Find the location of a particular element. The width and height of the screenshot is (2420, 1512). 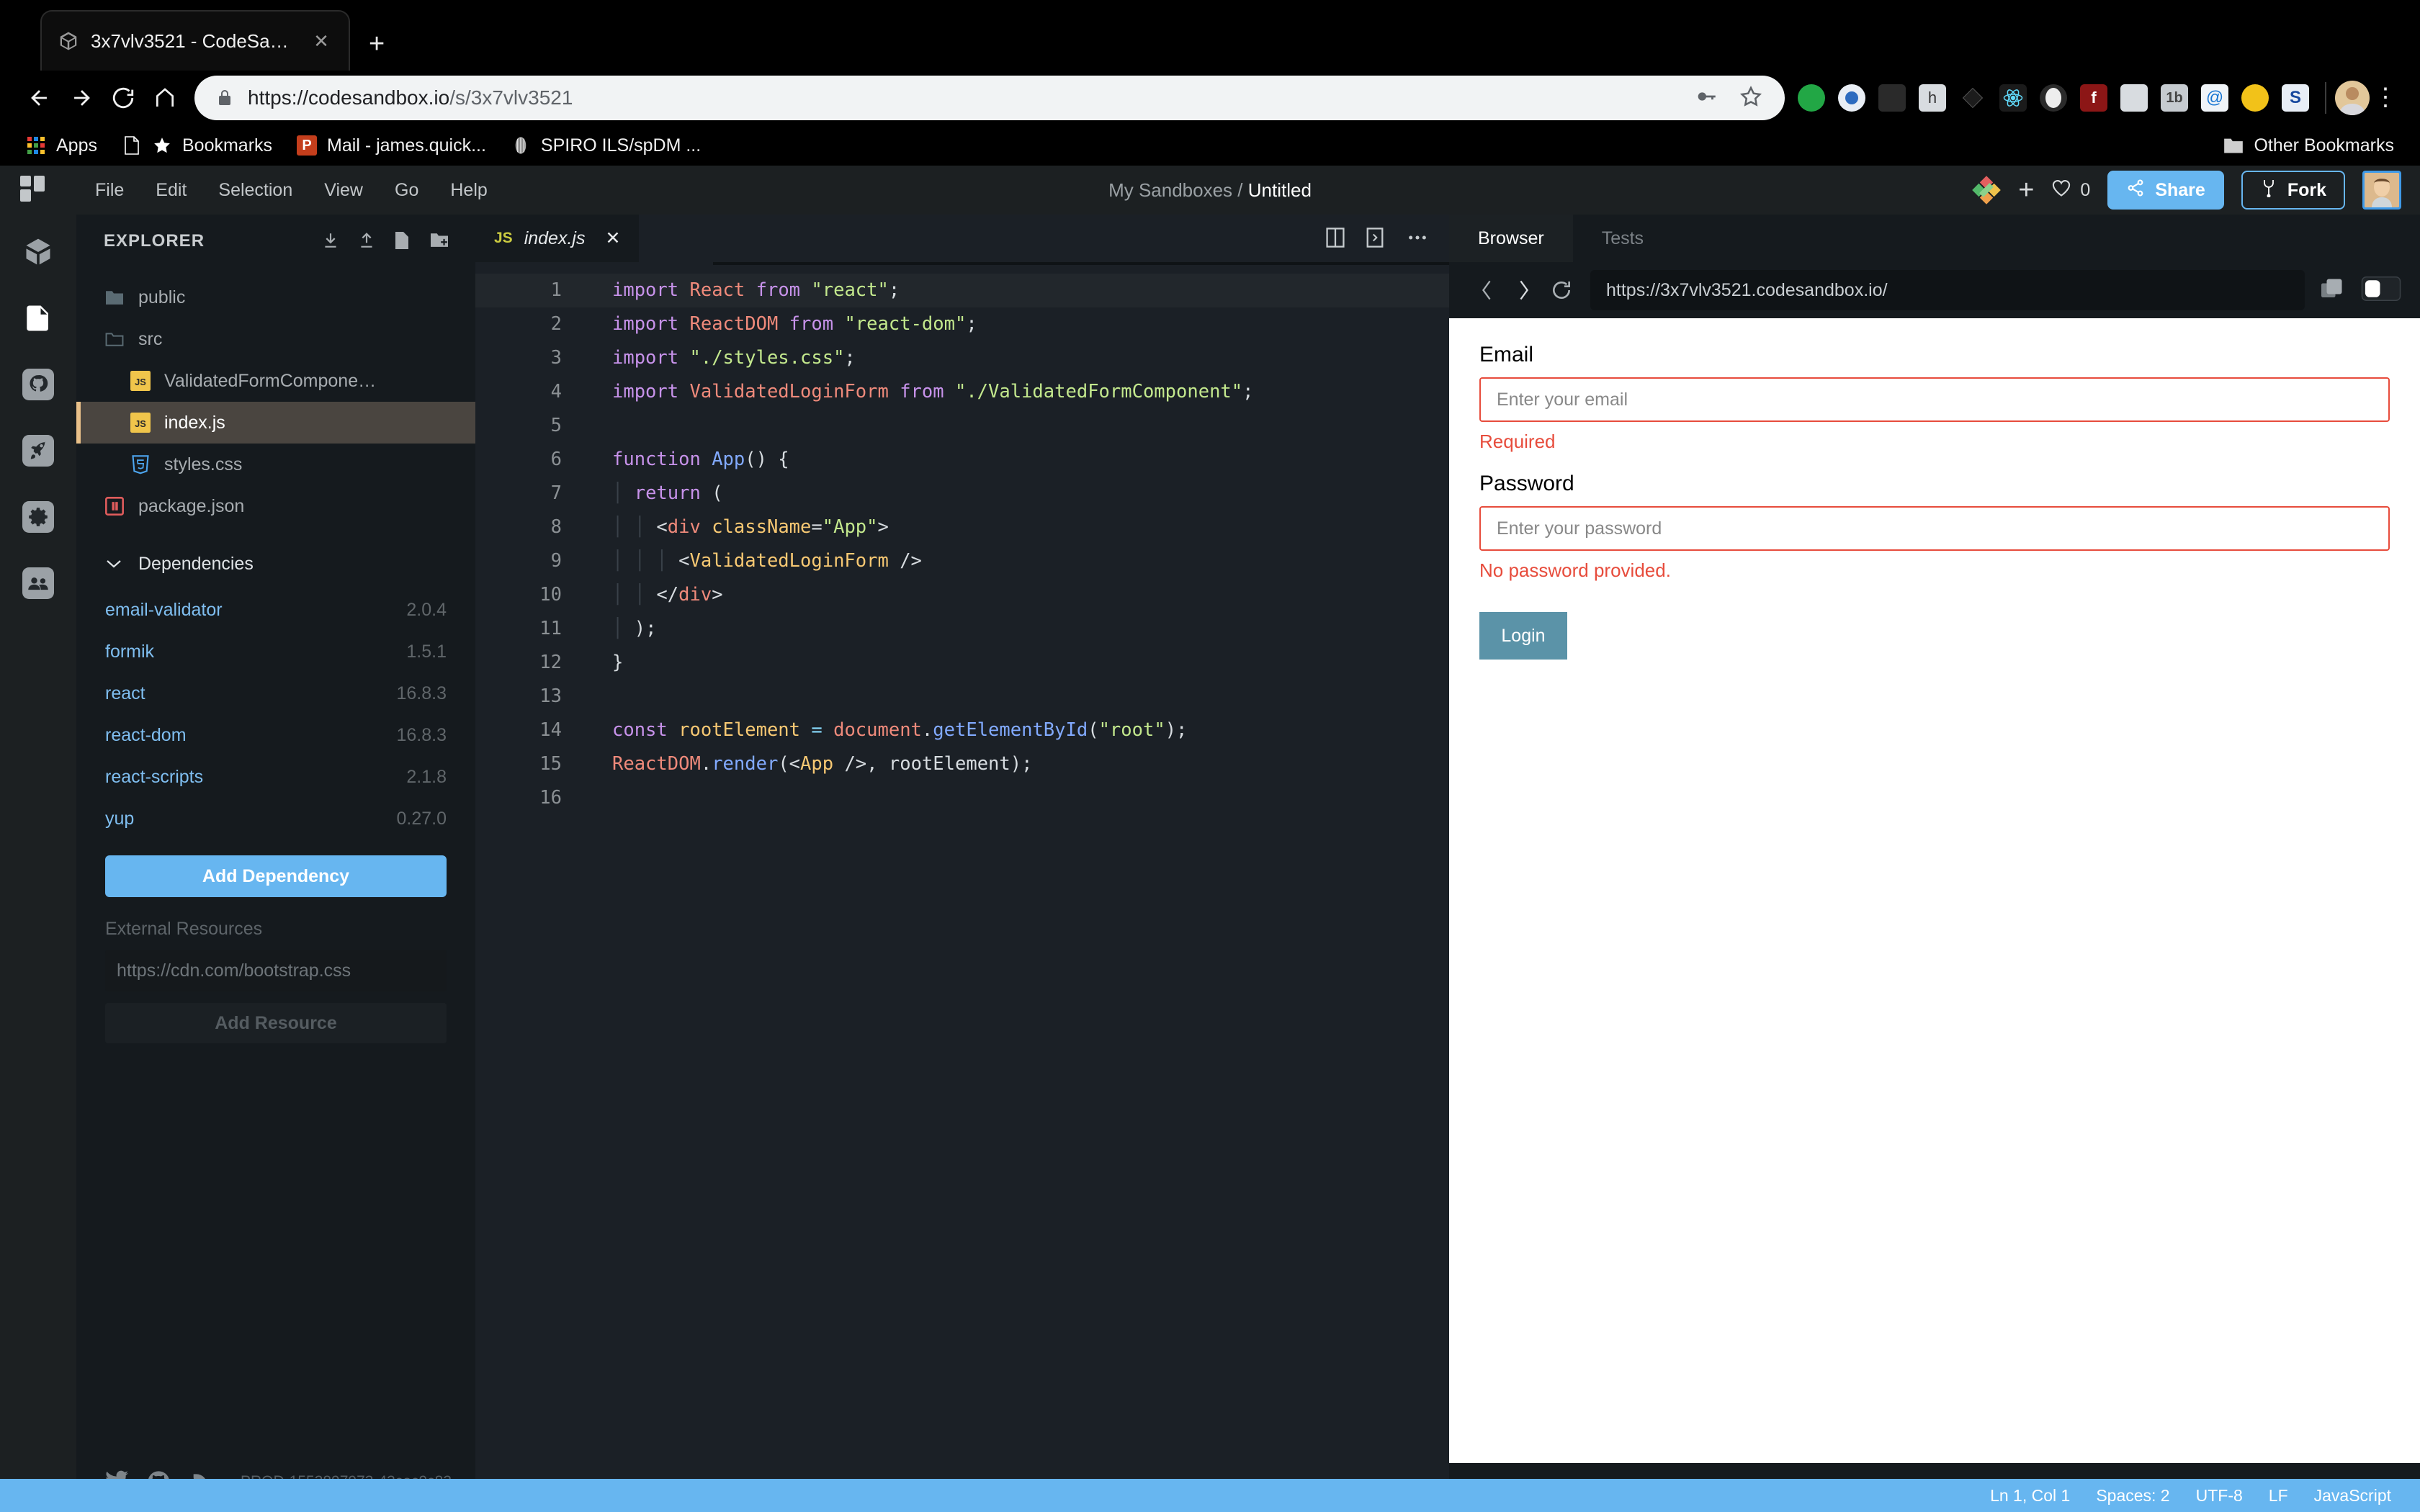

live-users-icon is located at coordinates (38, 583).